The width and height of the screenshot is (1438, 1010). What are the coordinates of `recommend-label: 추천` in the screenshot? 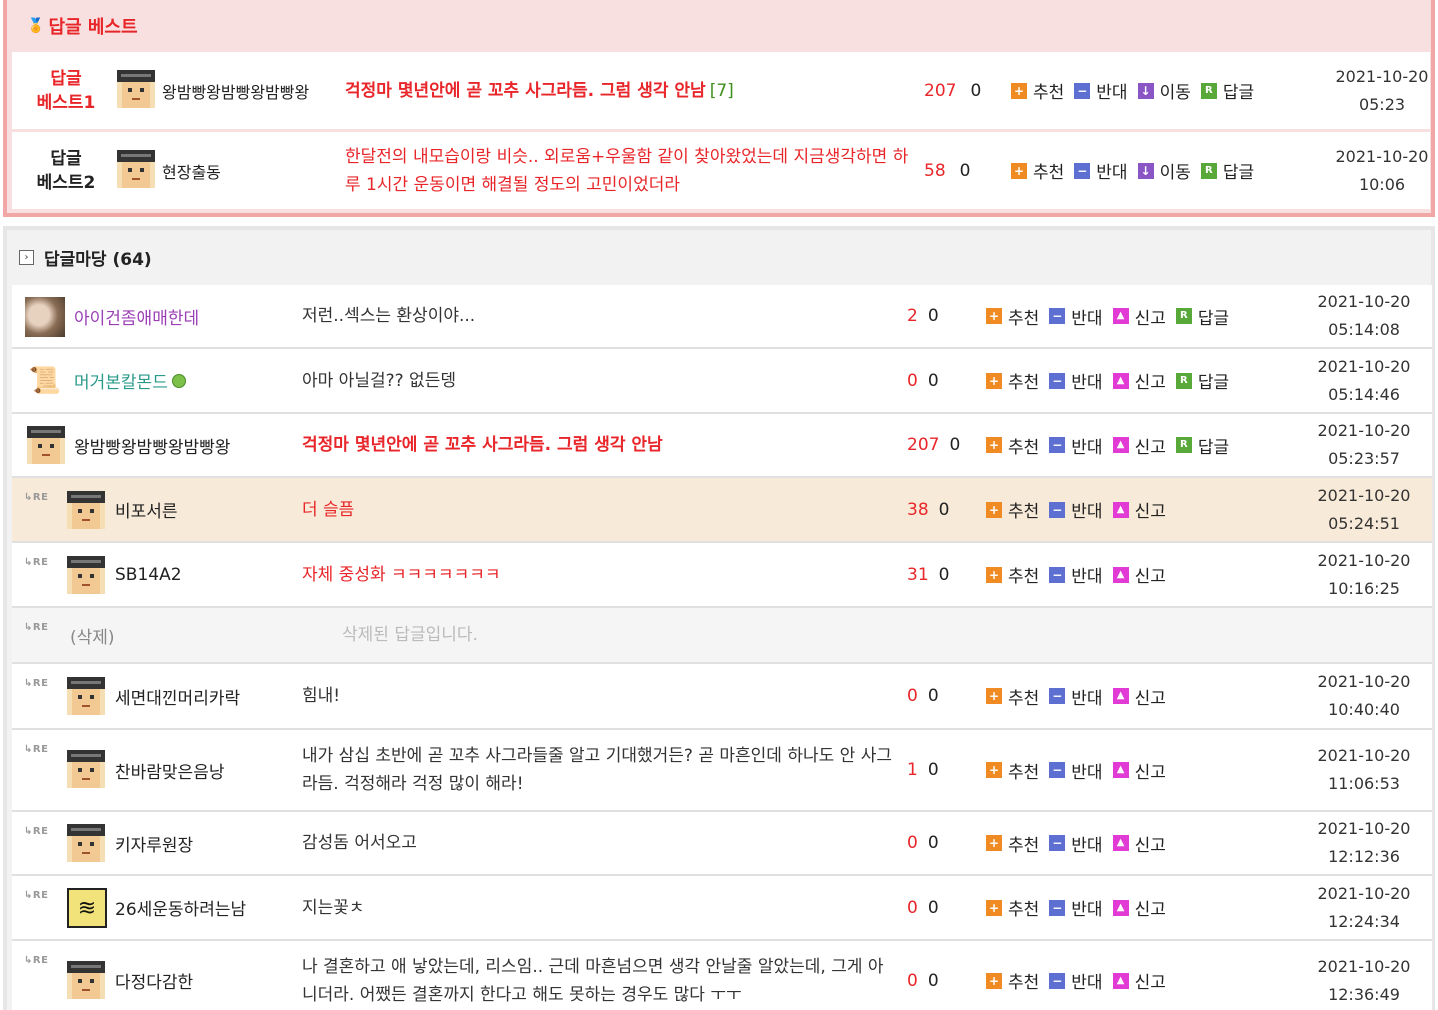 It's located at (1024, 318).